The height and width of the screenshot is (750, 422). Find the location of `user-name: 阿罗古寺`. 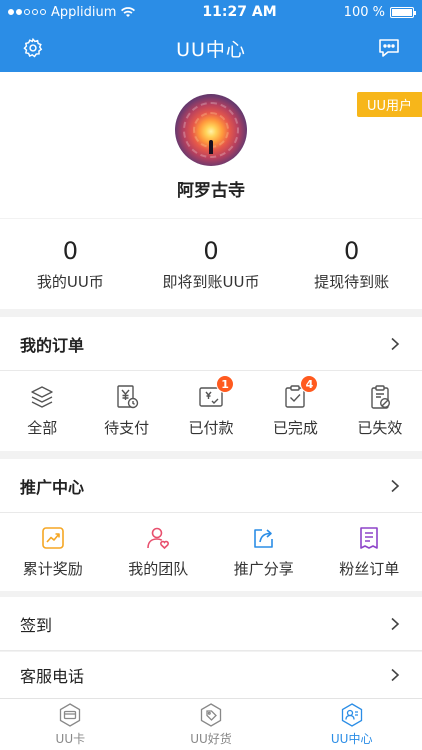

user-name: 阿罗古寺 is located at coordinates (211, 191).